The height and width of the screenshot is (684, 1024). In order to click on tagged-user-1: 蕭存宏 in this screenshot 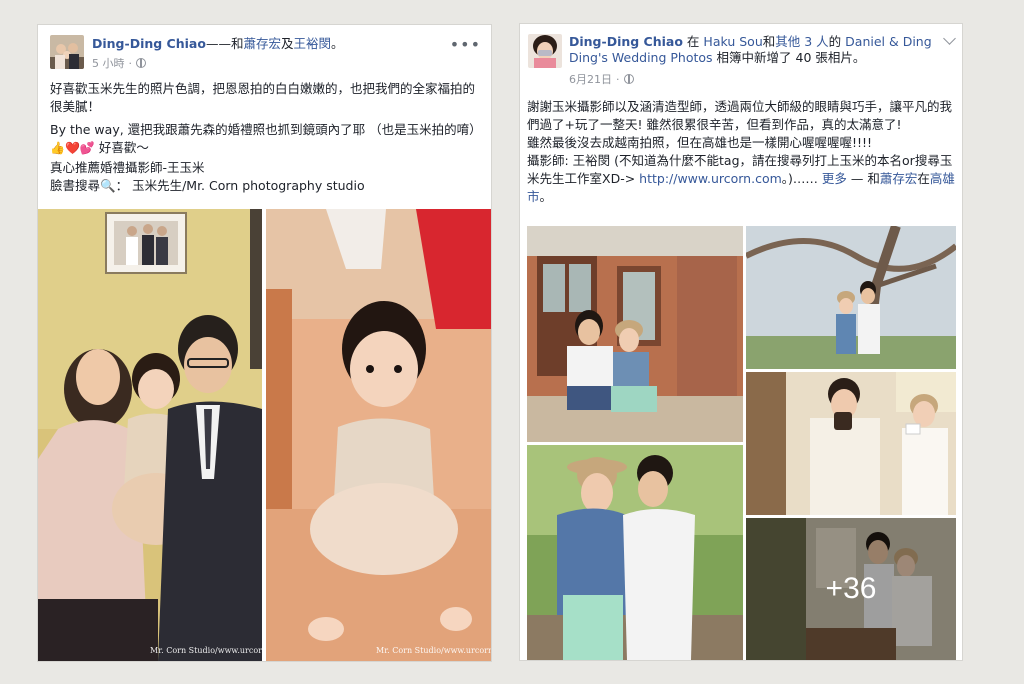, I will do `click(262, 43)`.